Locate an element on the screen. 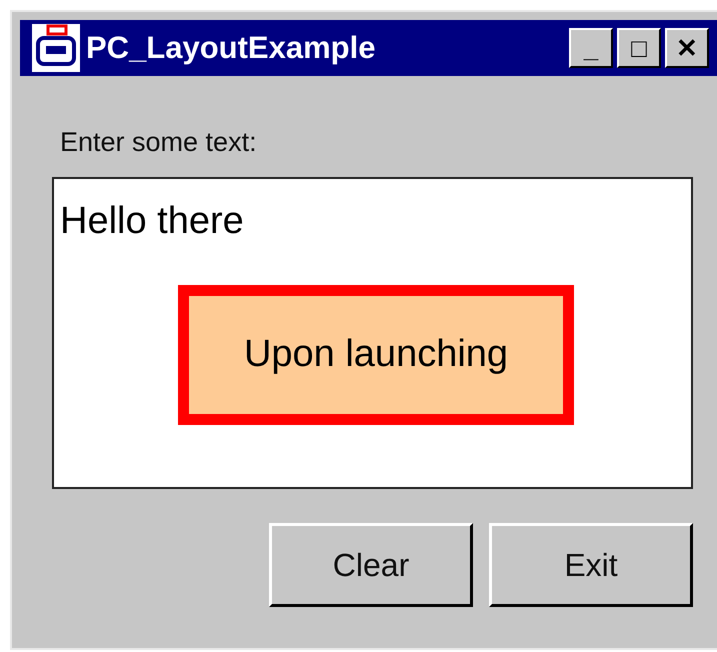 The image size is (717, 652). app-icon is located at coordinates (56, 48).